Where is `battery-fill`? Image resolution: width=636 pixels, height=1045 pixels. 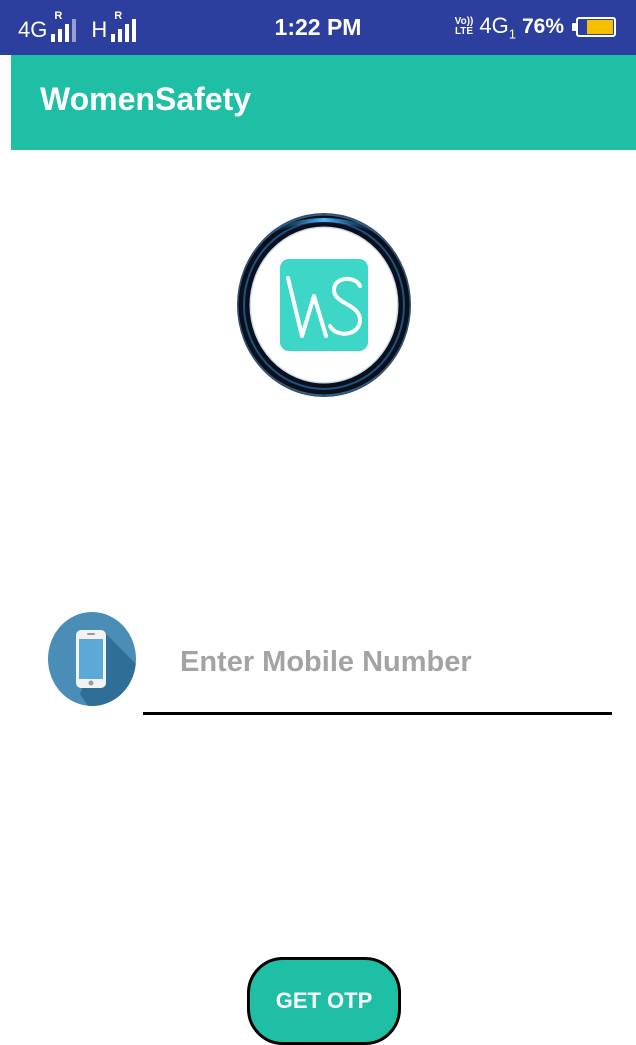 battery-fill is located at coordinates (600, 27).